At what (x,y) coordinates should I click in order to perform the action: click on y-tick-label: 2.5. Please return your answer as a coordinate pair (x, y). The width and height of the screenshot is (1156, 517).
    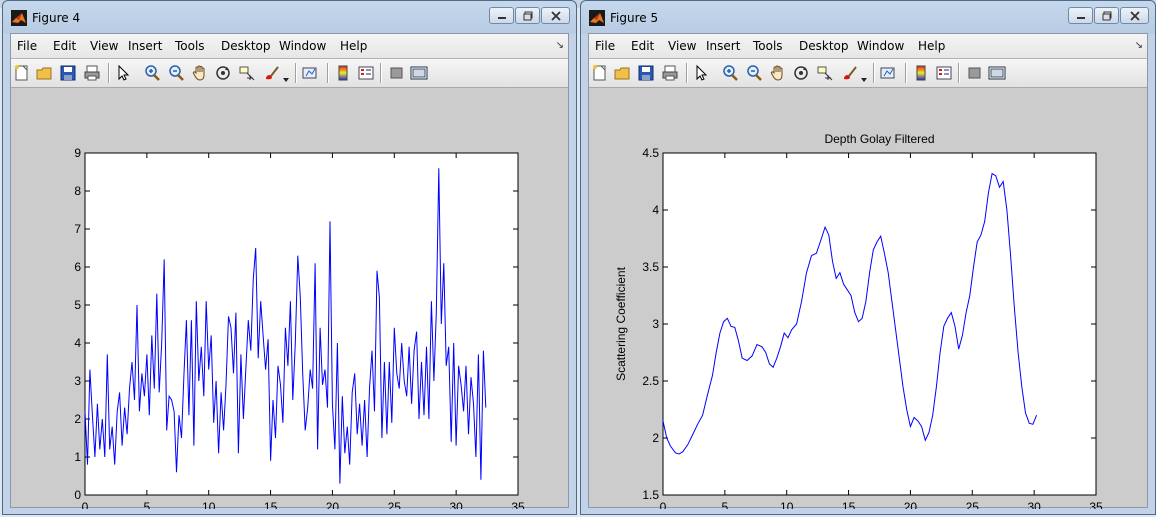
    Looking at the image, I should click on (650, 381).